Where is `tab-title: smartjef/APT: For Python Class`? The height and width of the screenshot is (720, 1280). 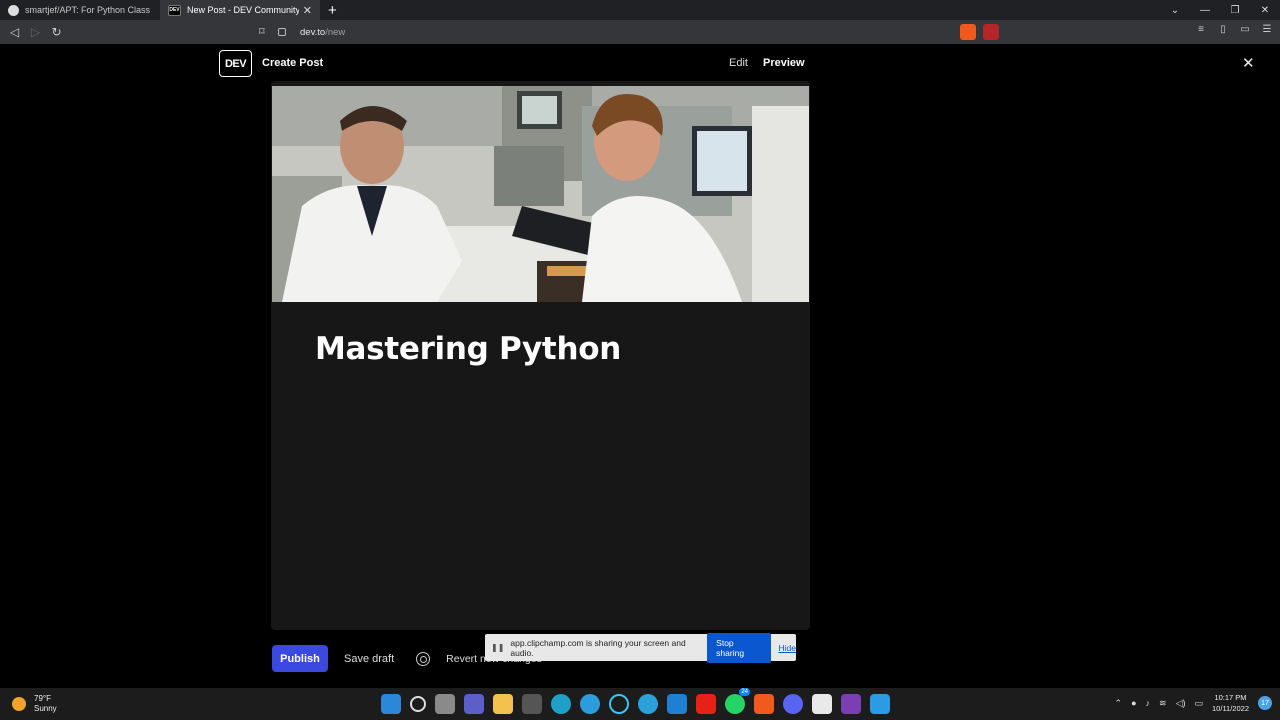 tab-title: smartjef/APT: For Python Class is located at coordinates (88, 10).